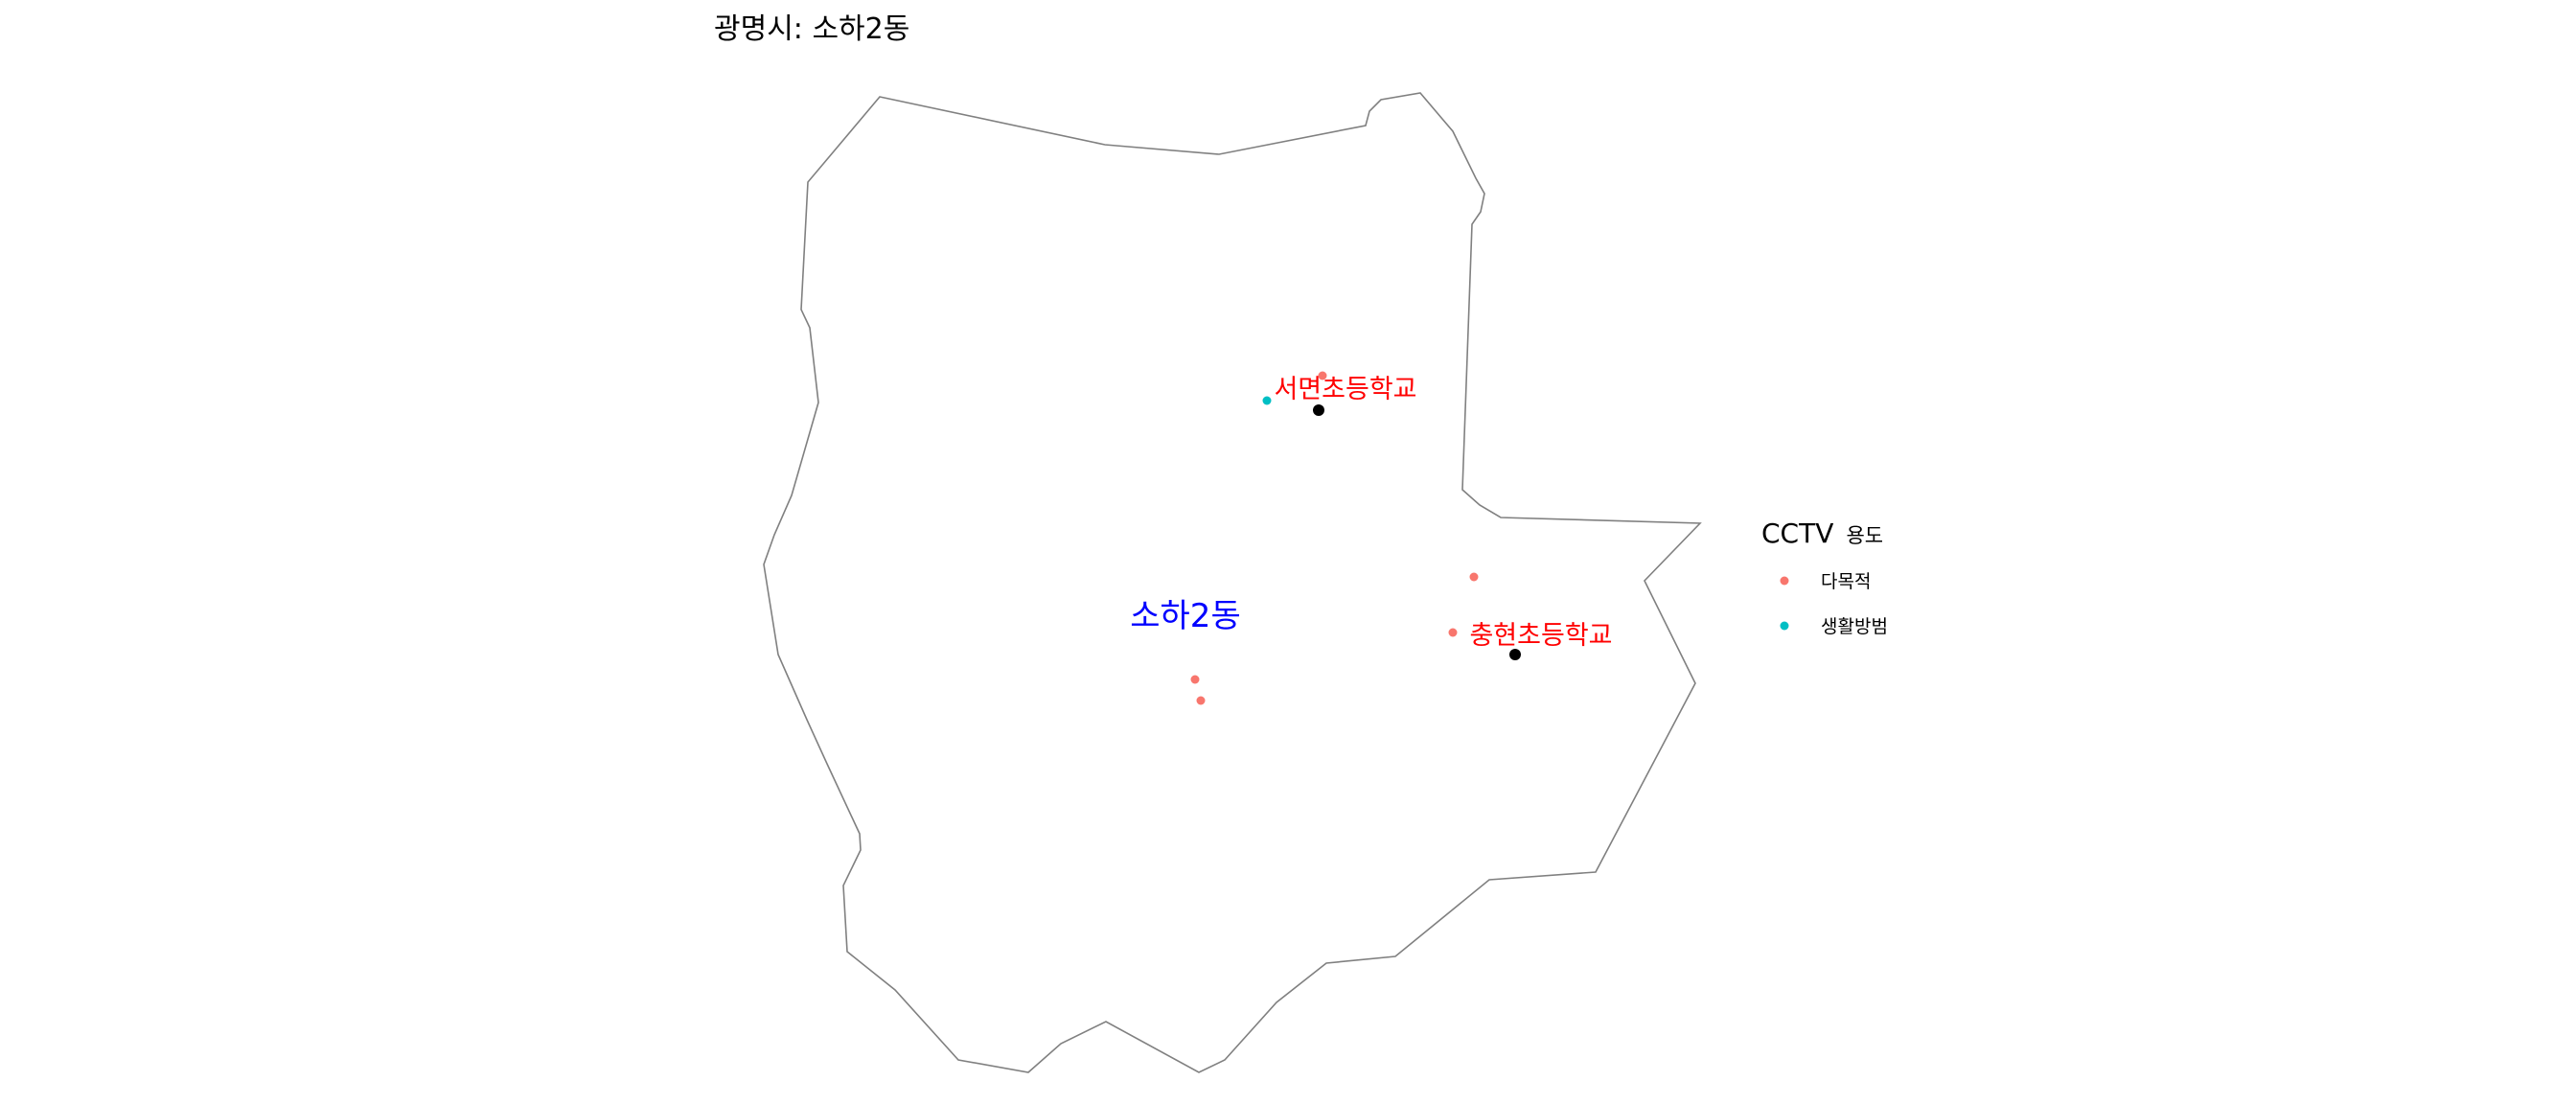  What do you see at coordinates (1318, 410) in the screenshot?
I see `school-marker-seomyeon` at bounding box center [1318, 410].